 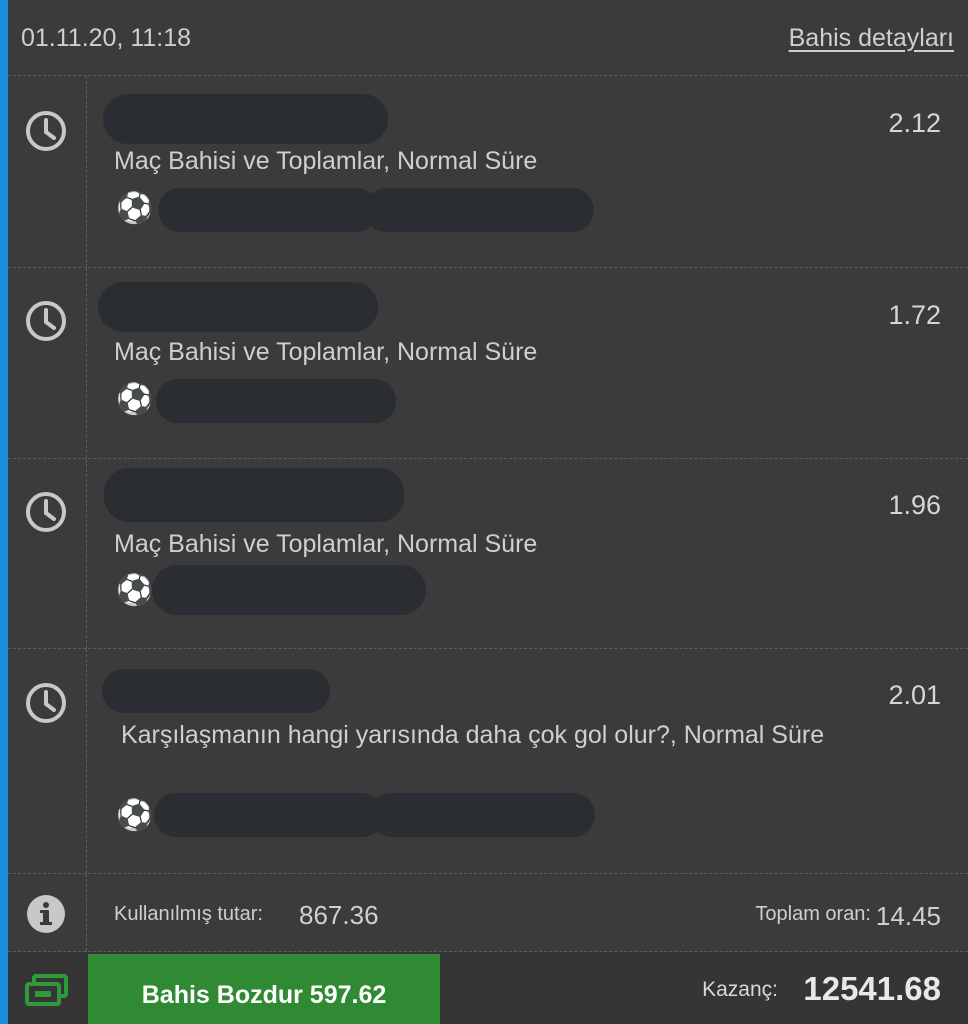 What do you see at coordinates (908, 916) in the screenshot?
I see `total-odds-value: 14.45` at bounding box center [908, 916].